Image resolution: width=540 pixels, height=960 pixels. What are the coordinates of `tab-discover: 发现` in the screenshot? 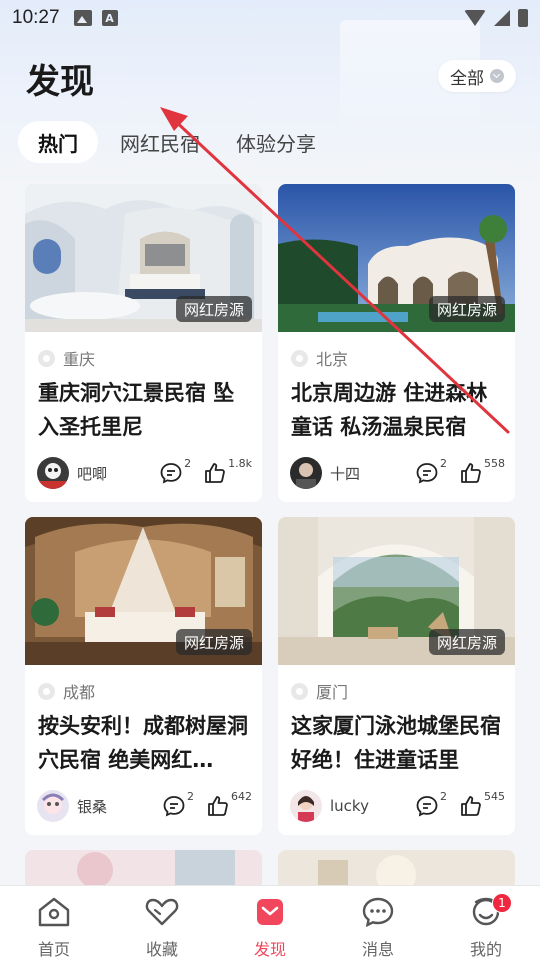 It's located at (270, 923).